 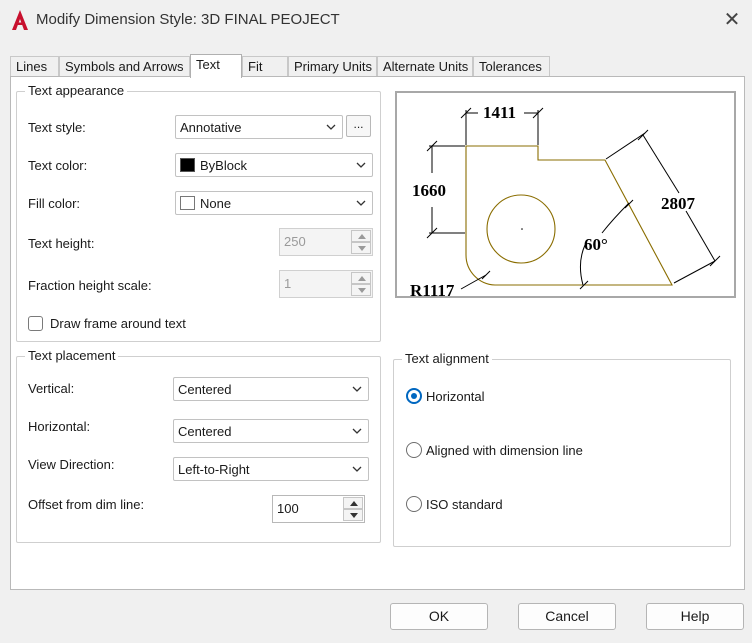 I want to click on text-color-label: Text color:, so click(x=58, y=165).